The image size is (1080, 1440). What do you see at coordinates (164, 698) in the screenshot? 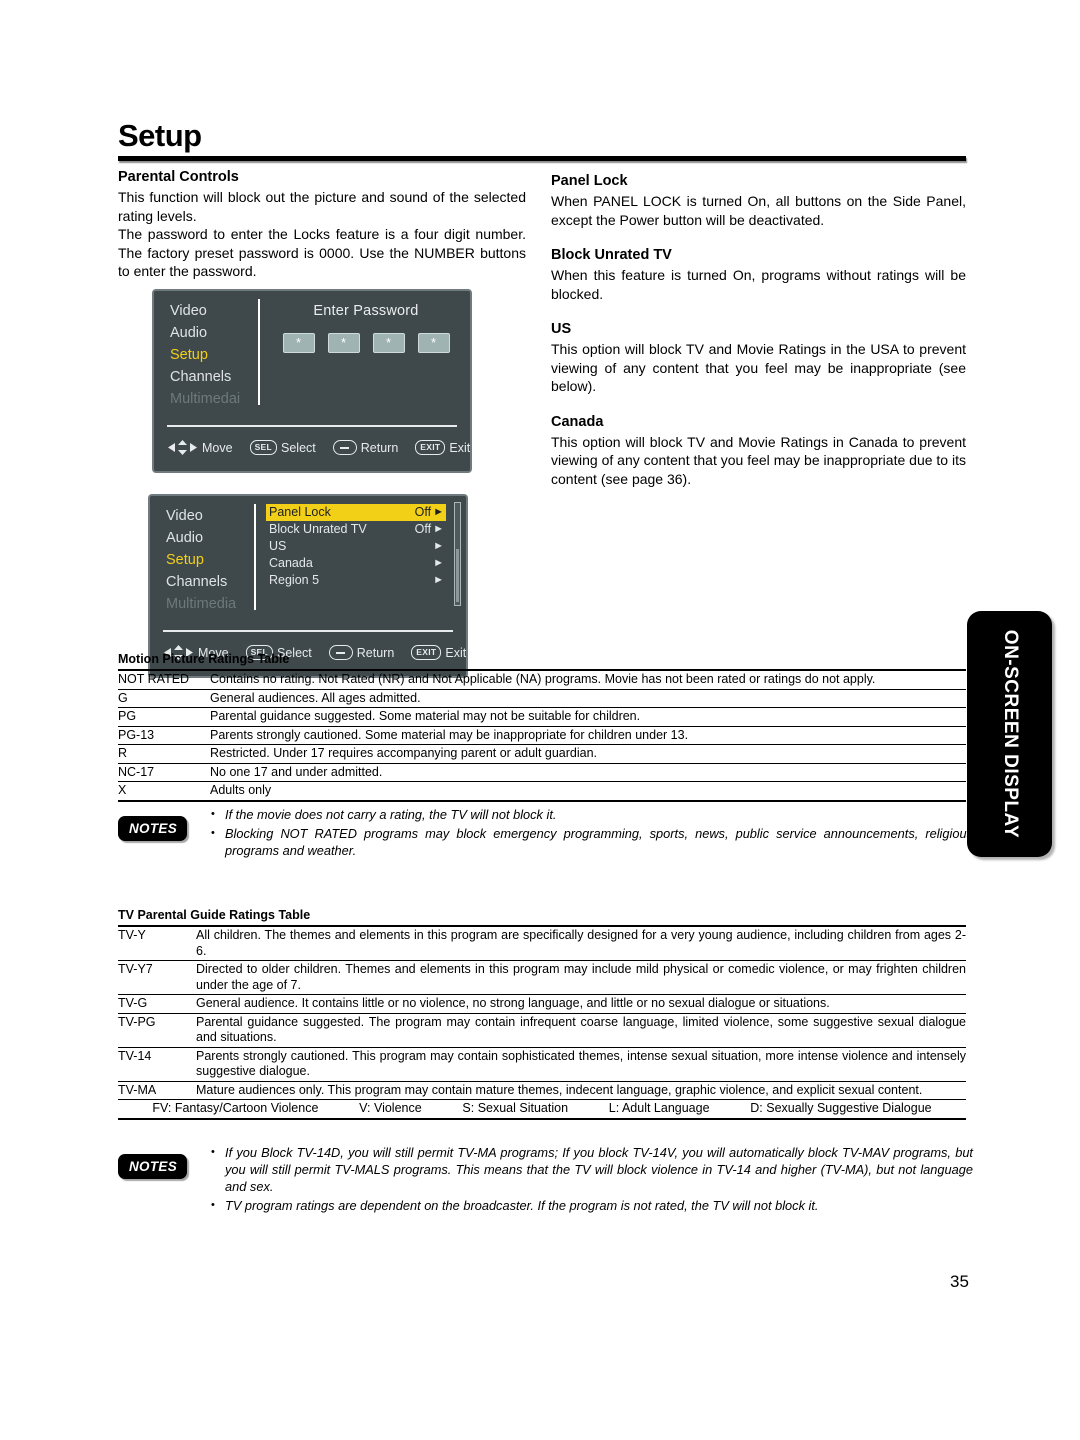
I see `rating-code: G` at bounding box center [164, 698].